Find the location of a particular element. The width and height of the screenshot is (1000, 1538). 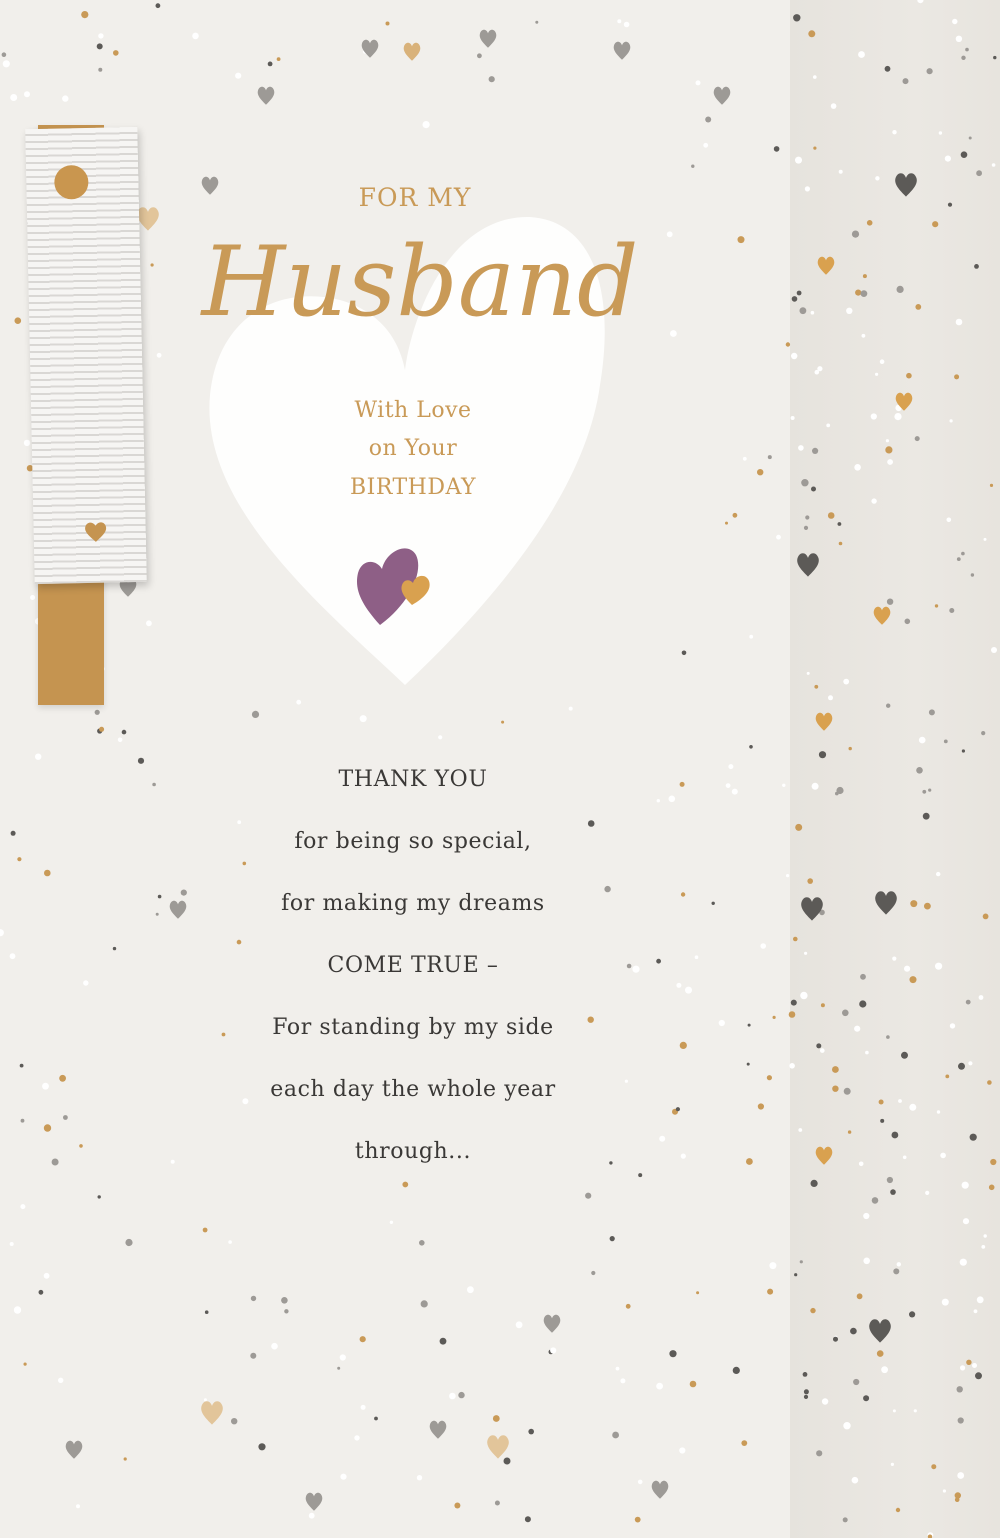

verse-line-2: for being so special, is located at coordinates (413, 841).